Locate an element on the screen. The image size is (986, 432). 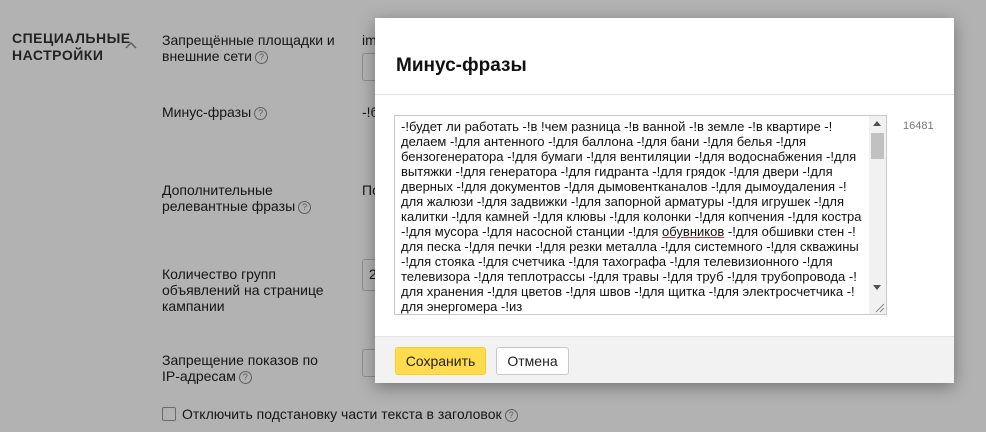
scroll-down-arrow-icon is located at coordinates (877, 287).